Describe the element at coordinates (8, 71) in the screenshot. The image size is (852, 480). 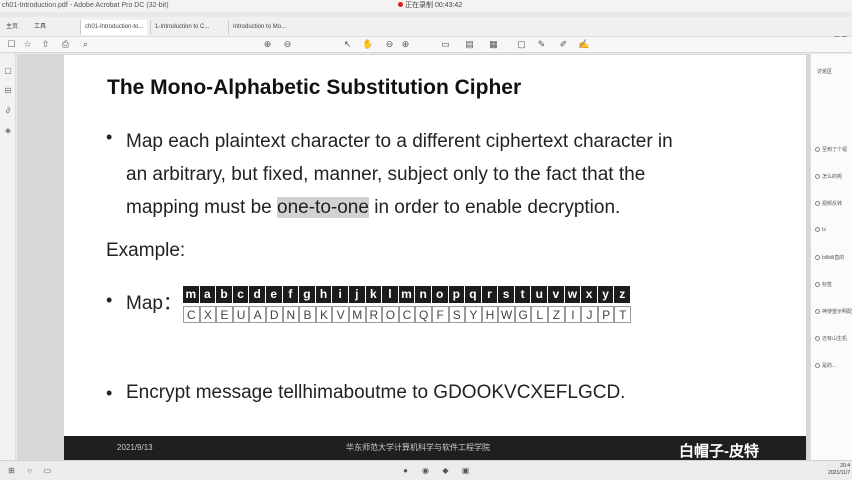
I see `page-thumbnails-icon: ▢` at that location.